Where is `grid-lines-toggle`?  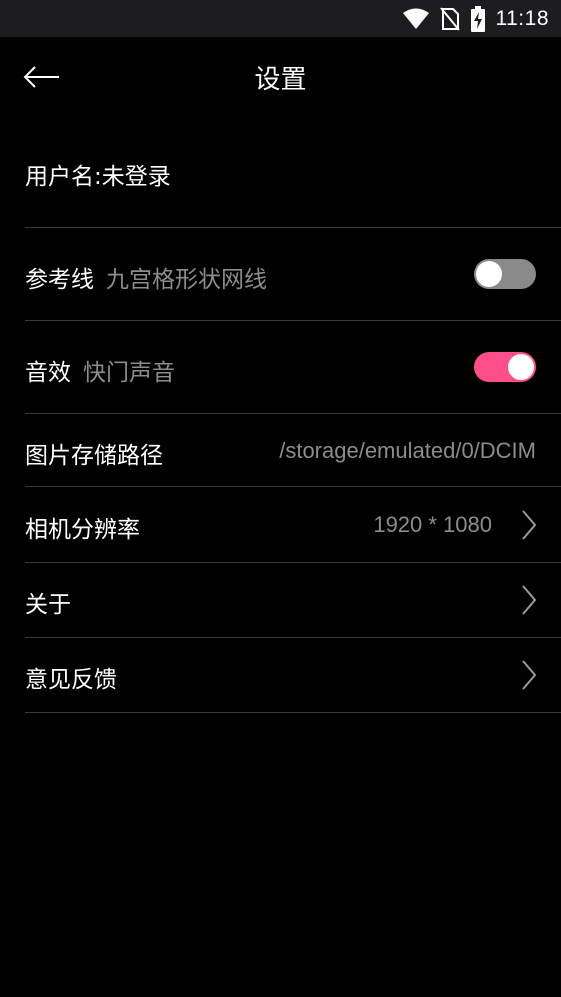
grid-lines-toggle is located at coordinates (505, 274).